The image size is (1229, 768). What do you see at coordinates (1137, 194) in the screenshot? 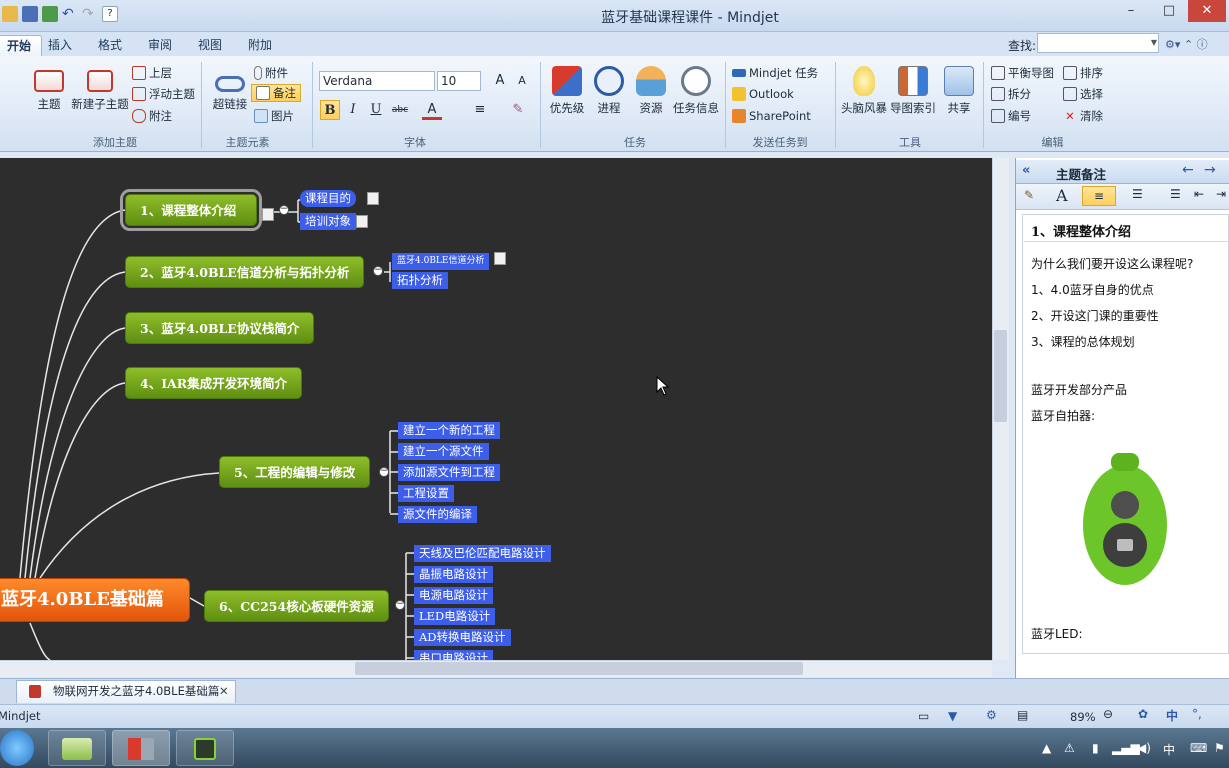
I see `numbered-list-icon: ☰` at bounding box center [1137, 194].